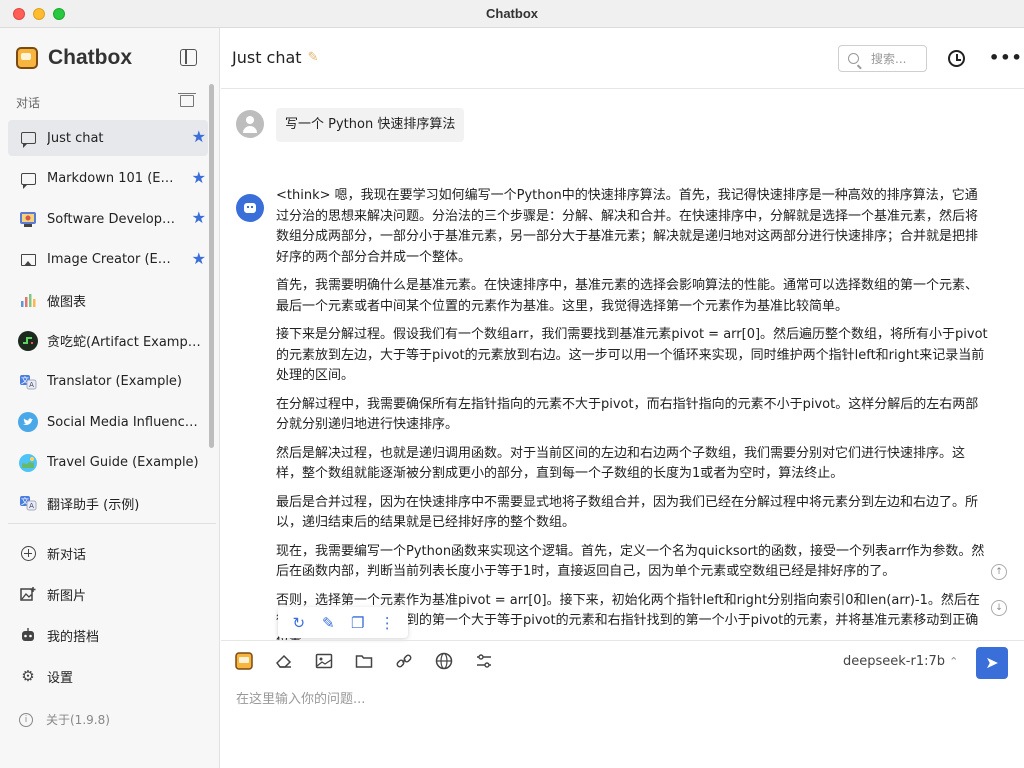 The width and height of the screenshot is (1024, 768). Describe the element at coordinates (999, 608) in the screenshot. I see `scroll-to-bottom-icon: ↓` at that location.